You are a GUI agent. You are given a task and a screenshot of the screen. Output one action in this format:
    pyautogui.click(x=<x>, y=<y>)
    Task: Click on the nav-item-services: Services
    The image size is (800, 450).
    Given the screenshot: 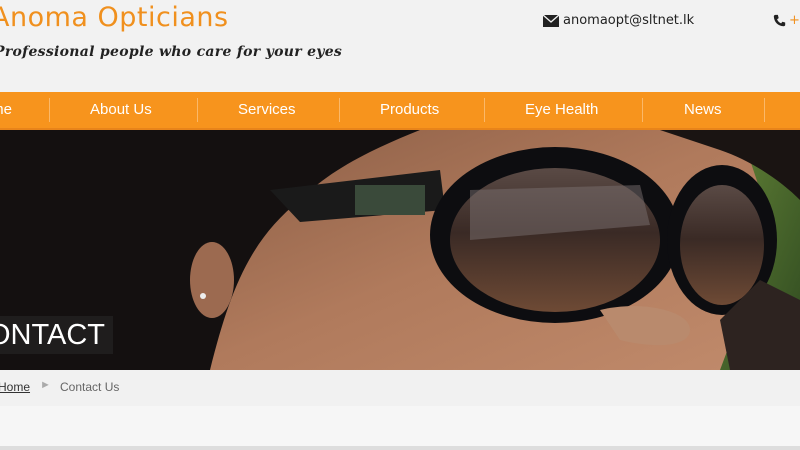 What is the action you would take?
    pyautogui.click(x=267, y=110)
    